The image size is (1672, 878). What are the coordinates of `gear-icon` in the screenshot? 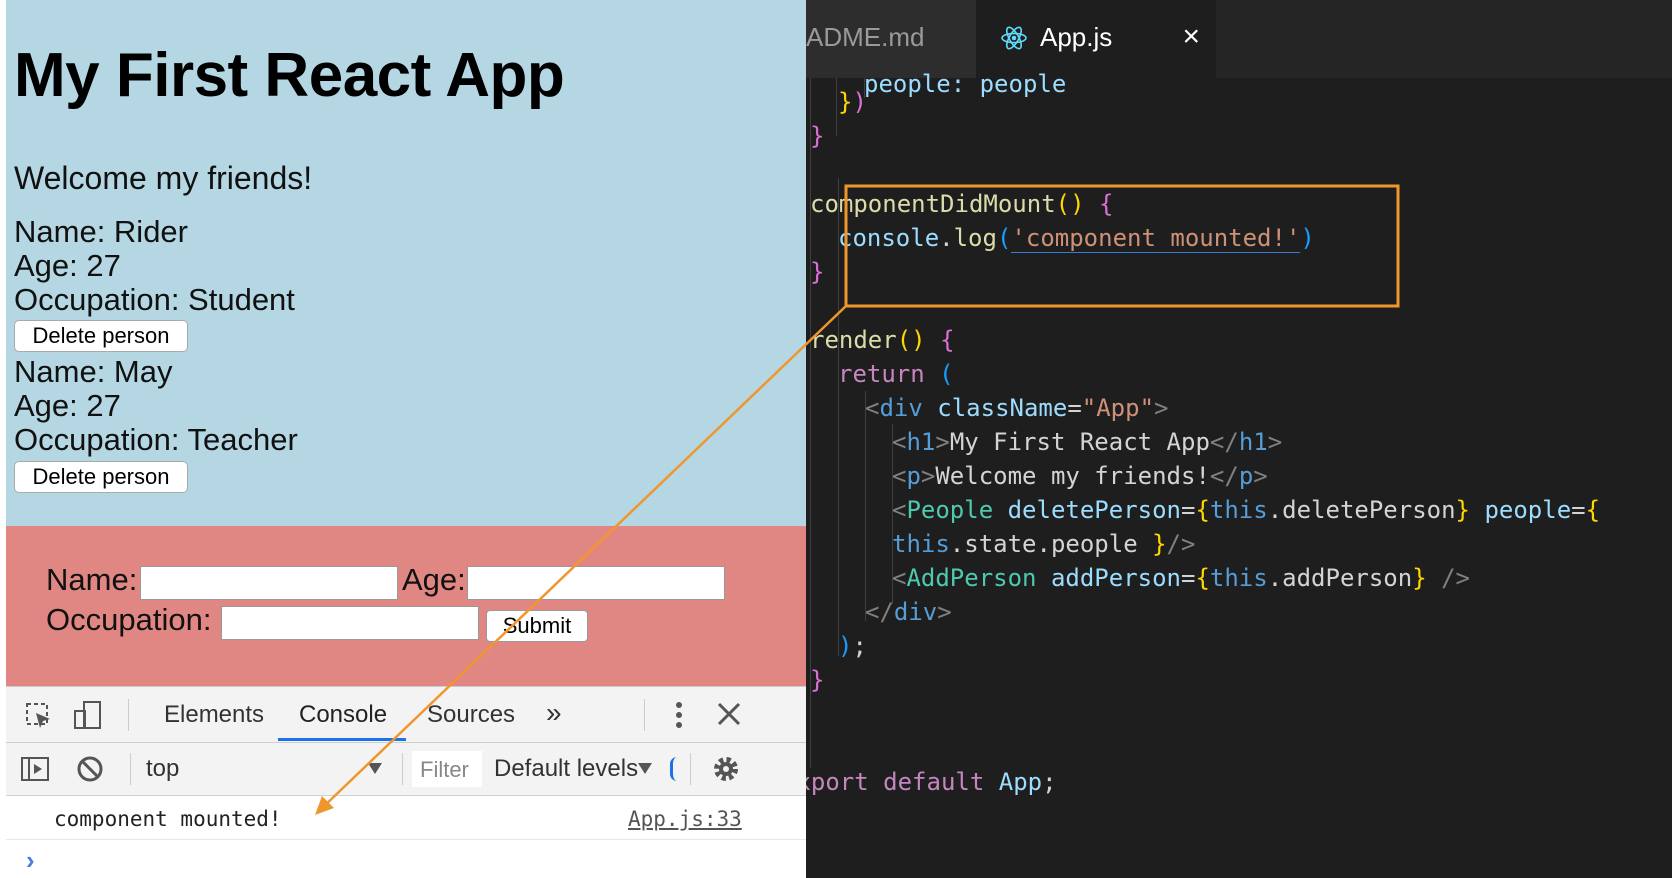 It's located at (726, 771).